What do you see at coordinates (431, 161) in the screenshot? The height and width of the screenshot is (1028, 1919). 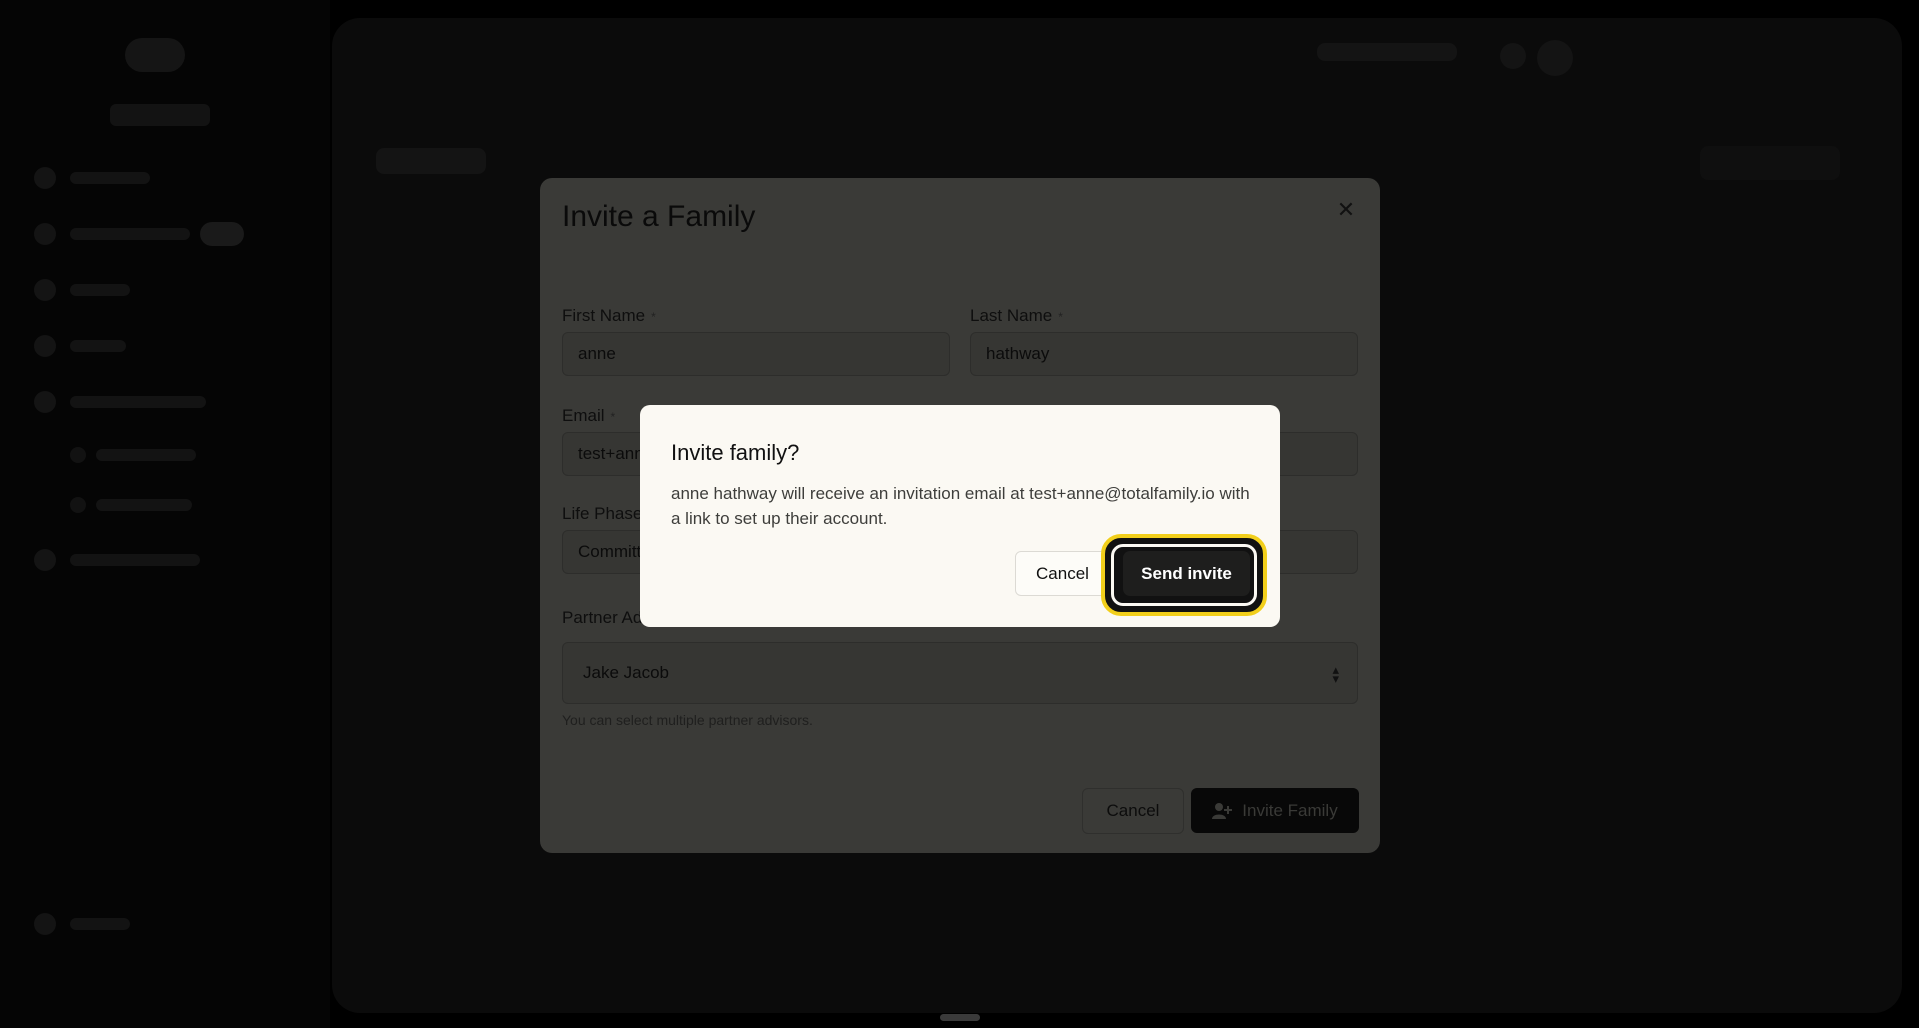 I see `page-title` at bounding box center [431, 161].